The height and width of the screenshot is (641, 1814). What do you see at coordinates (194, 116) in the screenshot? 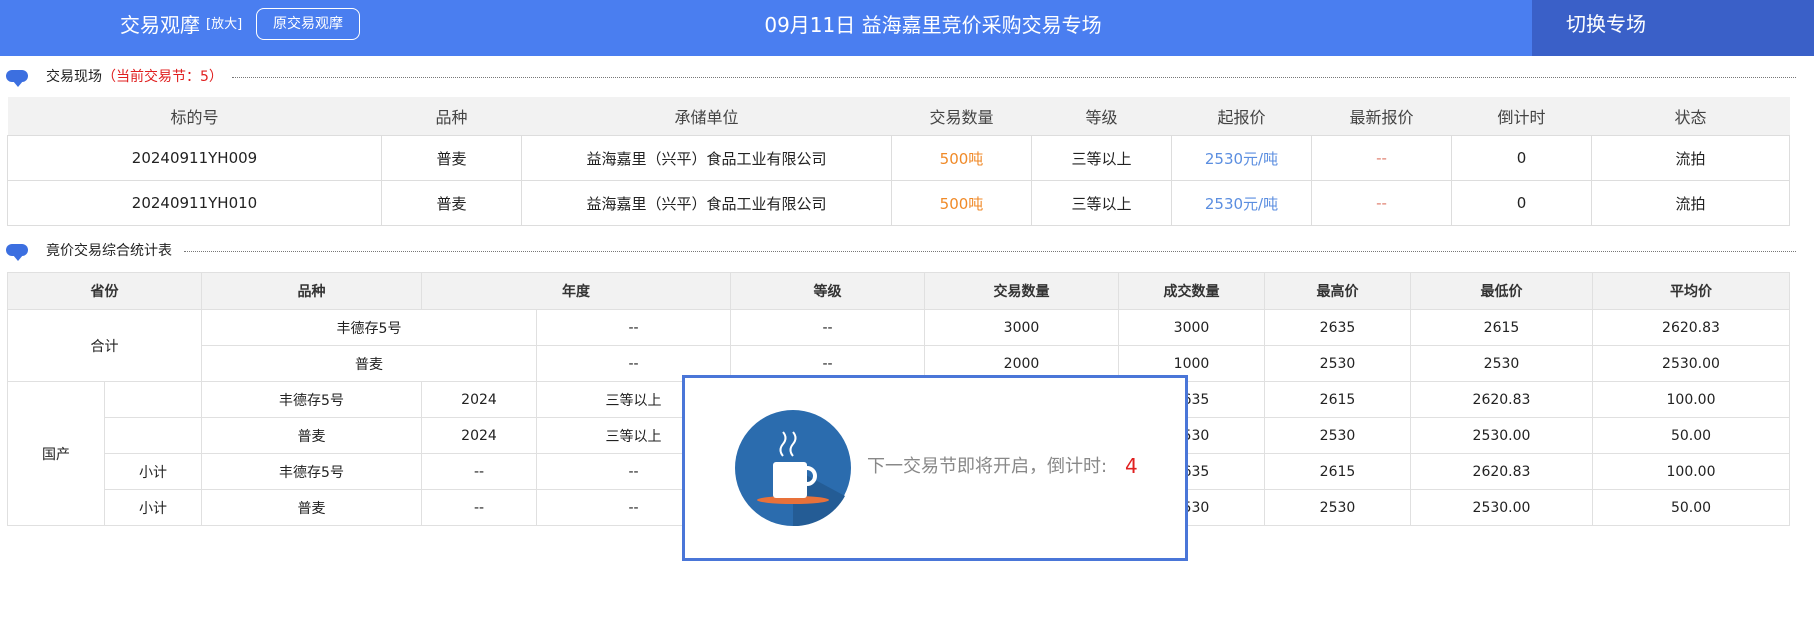
I see `column-header: 标的号` at bounding box center [194, 116].